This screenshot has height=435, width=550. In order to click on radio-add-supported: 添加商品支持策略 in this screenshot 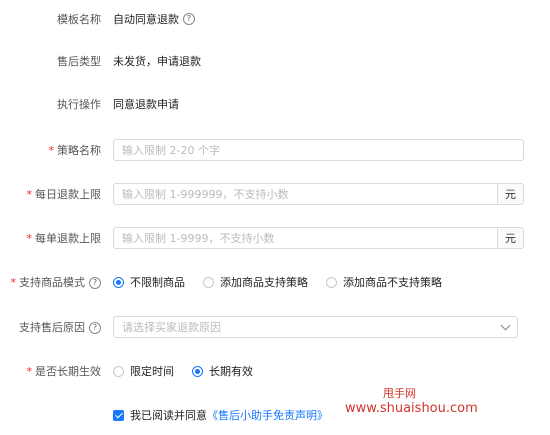, I will do `click(255, 282)`.